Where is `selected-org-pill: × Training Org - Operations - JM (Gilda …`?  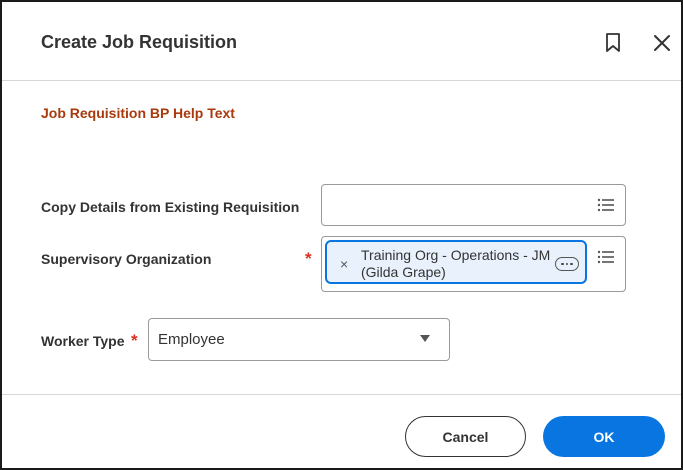 selected-org-pill: × Training Org - Operations - JM (Gilda … is located at coordinates (456, 262).